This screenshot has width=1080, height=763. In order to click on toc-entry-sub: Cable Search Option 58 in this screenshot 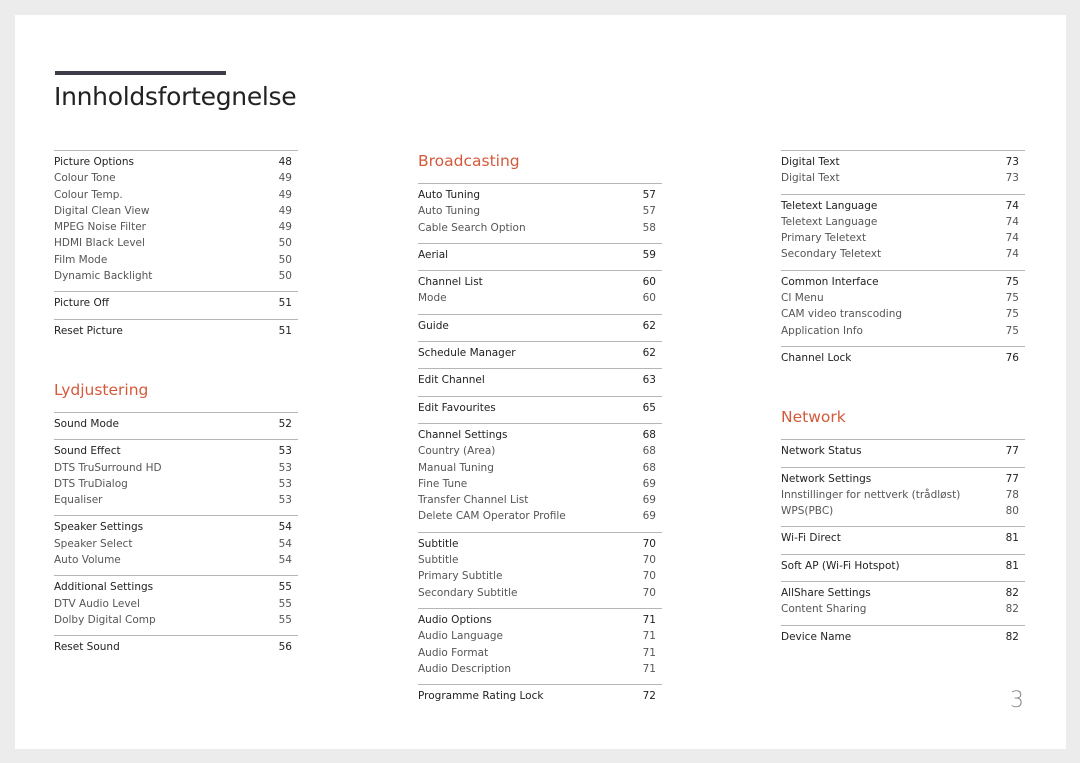, I will do `click(540, 228)`.